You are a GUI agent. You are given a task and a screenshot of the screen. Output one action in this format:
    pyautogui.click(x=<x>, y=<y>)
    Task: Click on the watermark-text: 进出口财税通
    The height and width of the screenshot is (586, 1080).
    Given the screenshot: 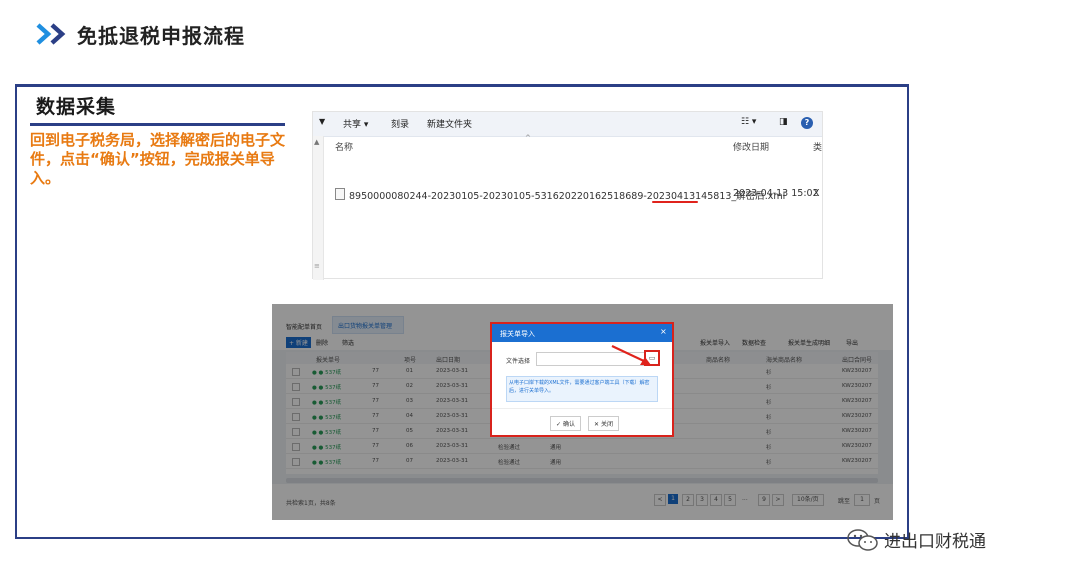 What is the action you would take?
    pyautogui.click(x=935, y=542)
    